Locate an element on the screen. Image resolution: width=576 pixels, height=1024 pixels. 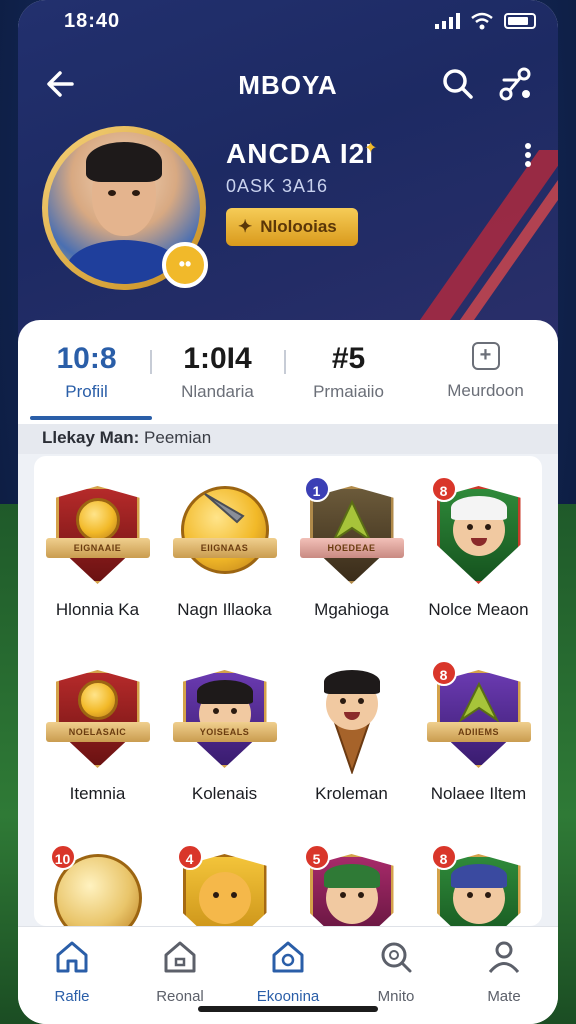
section-subtitle: Peemian is located at coordinates (178, 437).